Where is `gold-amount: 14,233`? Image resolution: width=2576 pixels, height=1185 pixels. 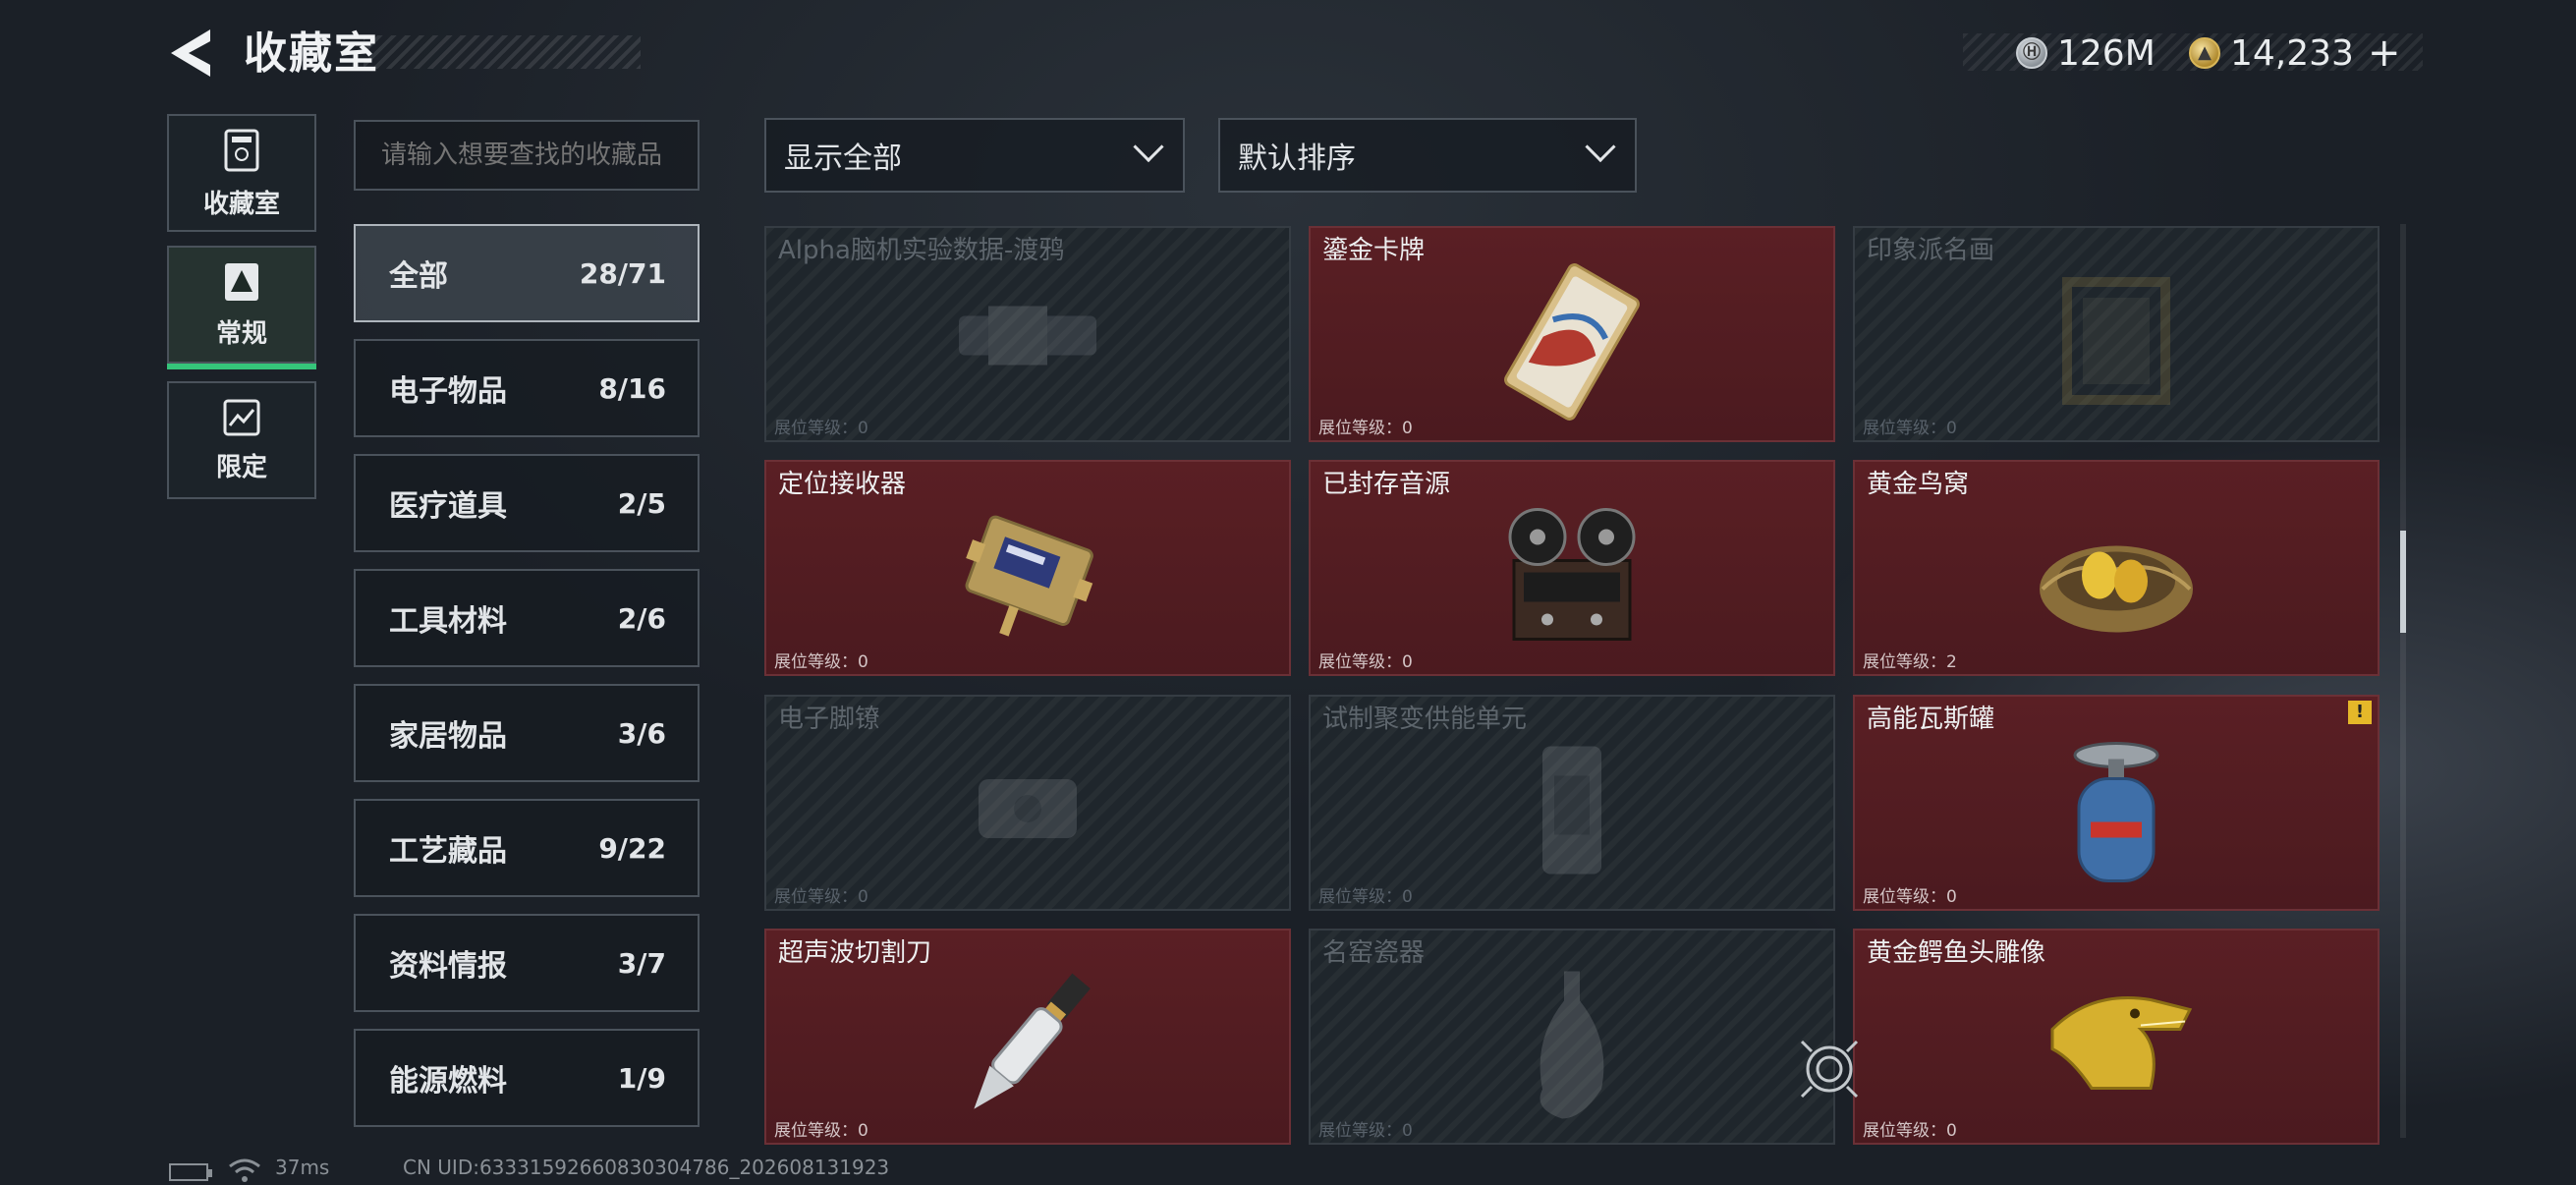 gold-amount: 14,233 is located at coordinates (2292, 53).